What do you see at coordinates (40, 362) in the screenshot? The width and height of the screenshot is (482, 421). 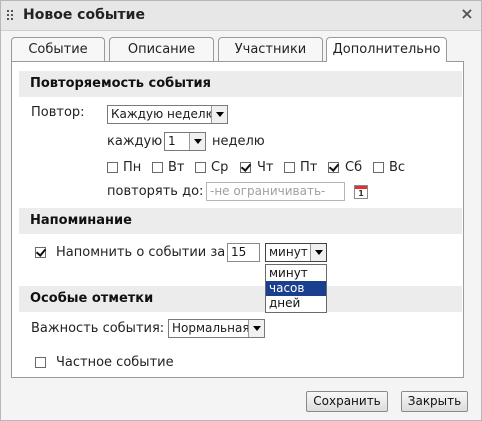 I see `private-event-checkbox` at bounding box center [40, 362].